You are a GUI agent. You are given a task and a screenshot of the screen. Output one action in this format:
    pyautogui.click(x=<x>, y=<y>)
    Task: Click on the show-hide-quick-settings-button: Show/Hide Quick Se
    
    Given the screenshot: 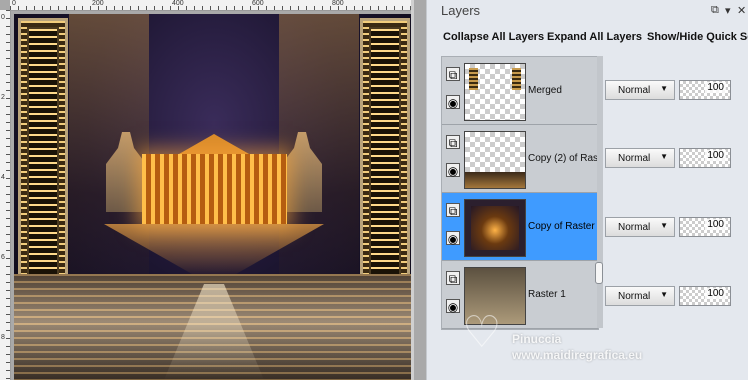 What is the action you would take?
    pyautogui.click(x=697, y=37)
    